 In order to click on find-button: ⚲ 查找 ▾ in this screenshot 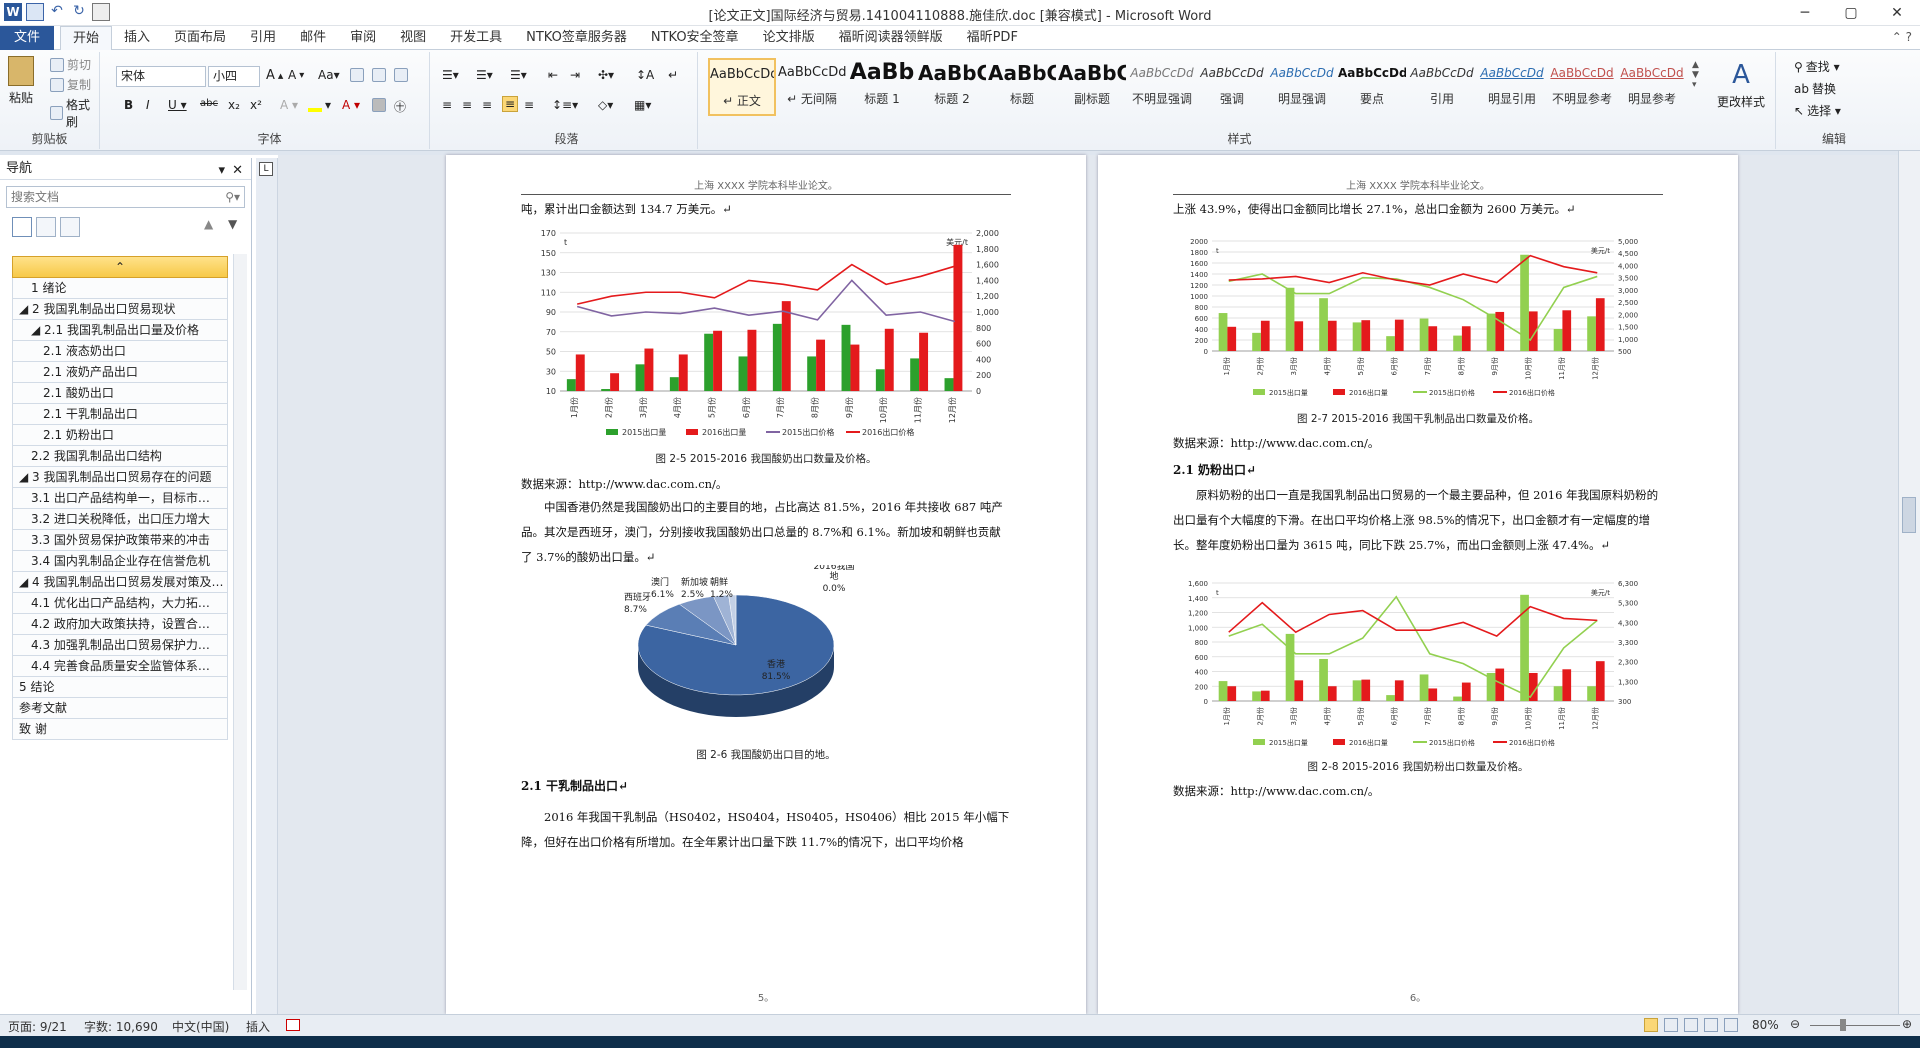, I will do `click(1817, 66)`.